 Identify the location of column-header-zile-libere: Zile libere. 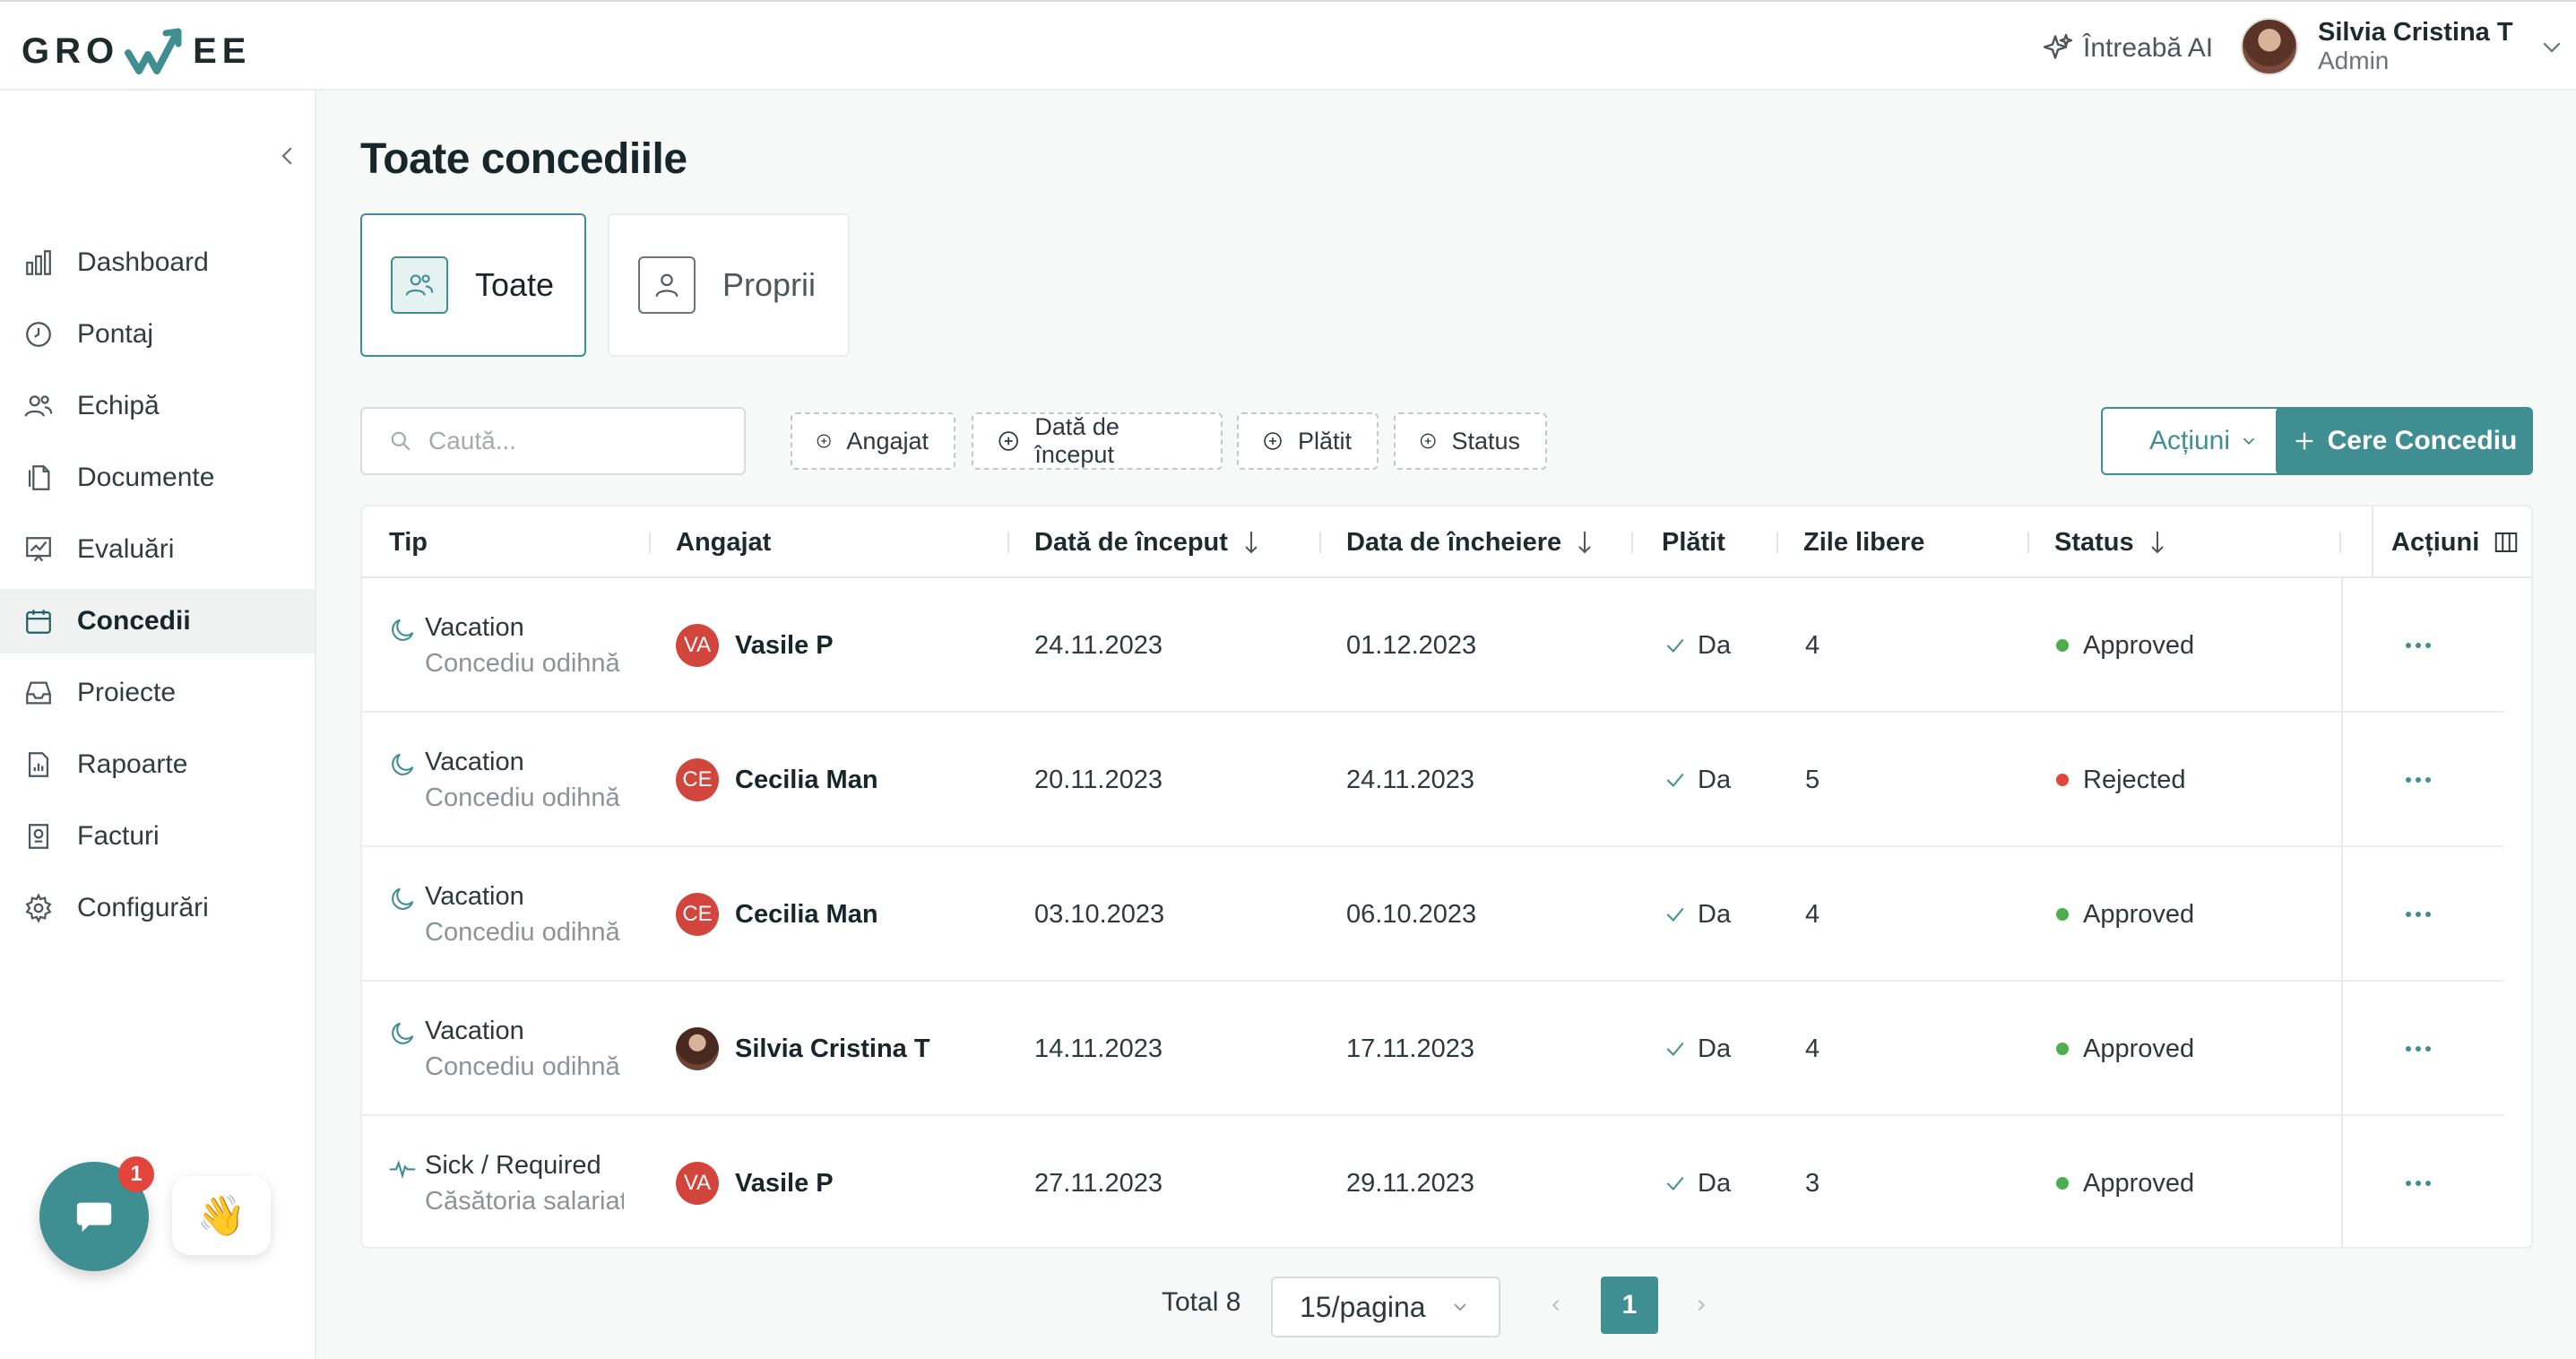
(1863, 542).